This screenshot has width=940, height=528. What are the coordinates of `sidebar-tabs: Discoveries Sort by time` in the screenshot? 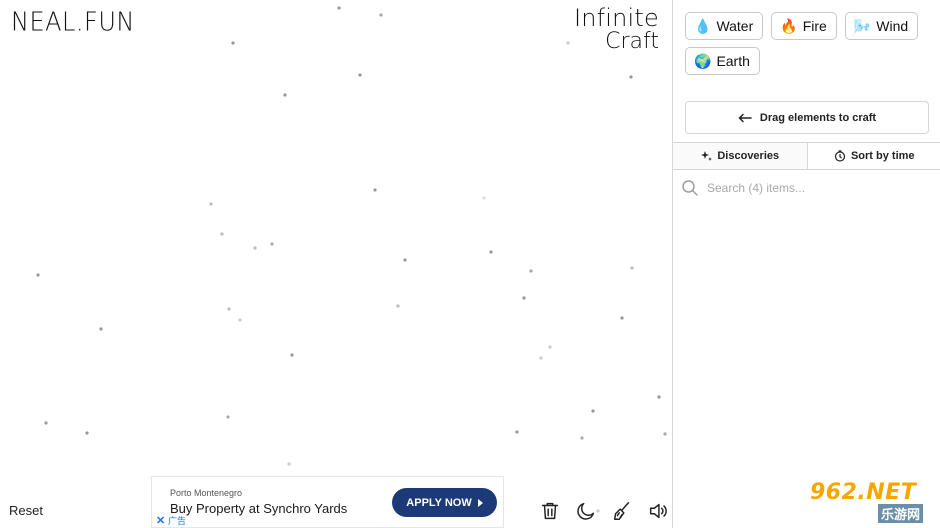 It's located at (806, 156).